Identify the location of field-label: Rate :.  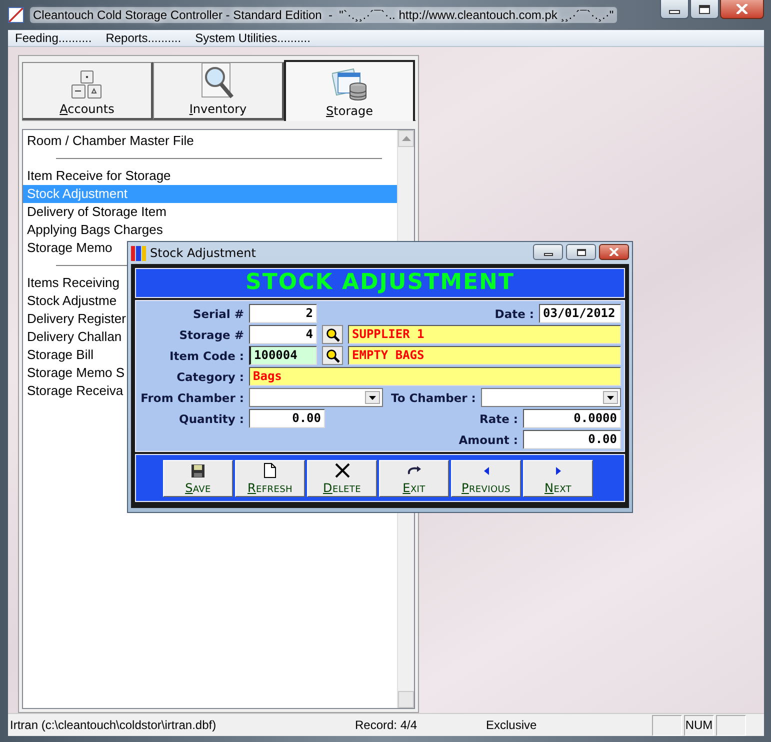
(498, 419).